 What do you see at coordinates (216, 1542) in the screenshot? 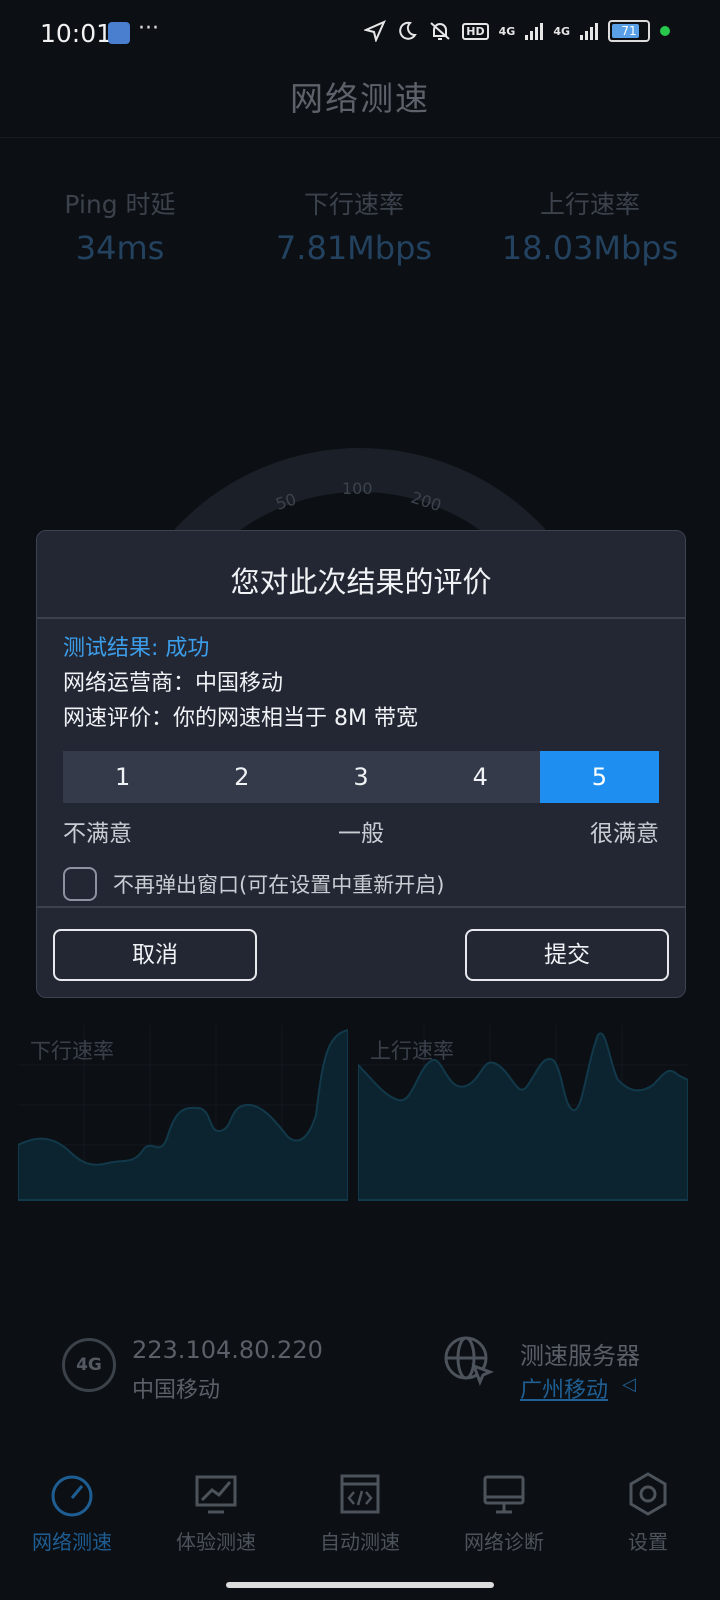
I see `tab-experience-test-label: 体验测速` at bounding box center [216, 1542].